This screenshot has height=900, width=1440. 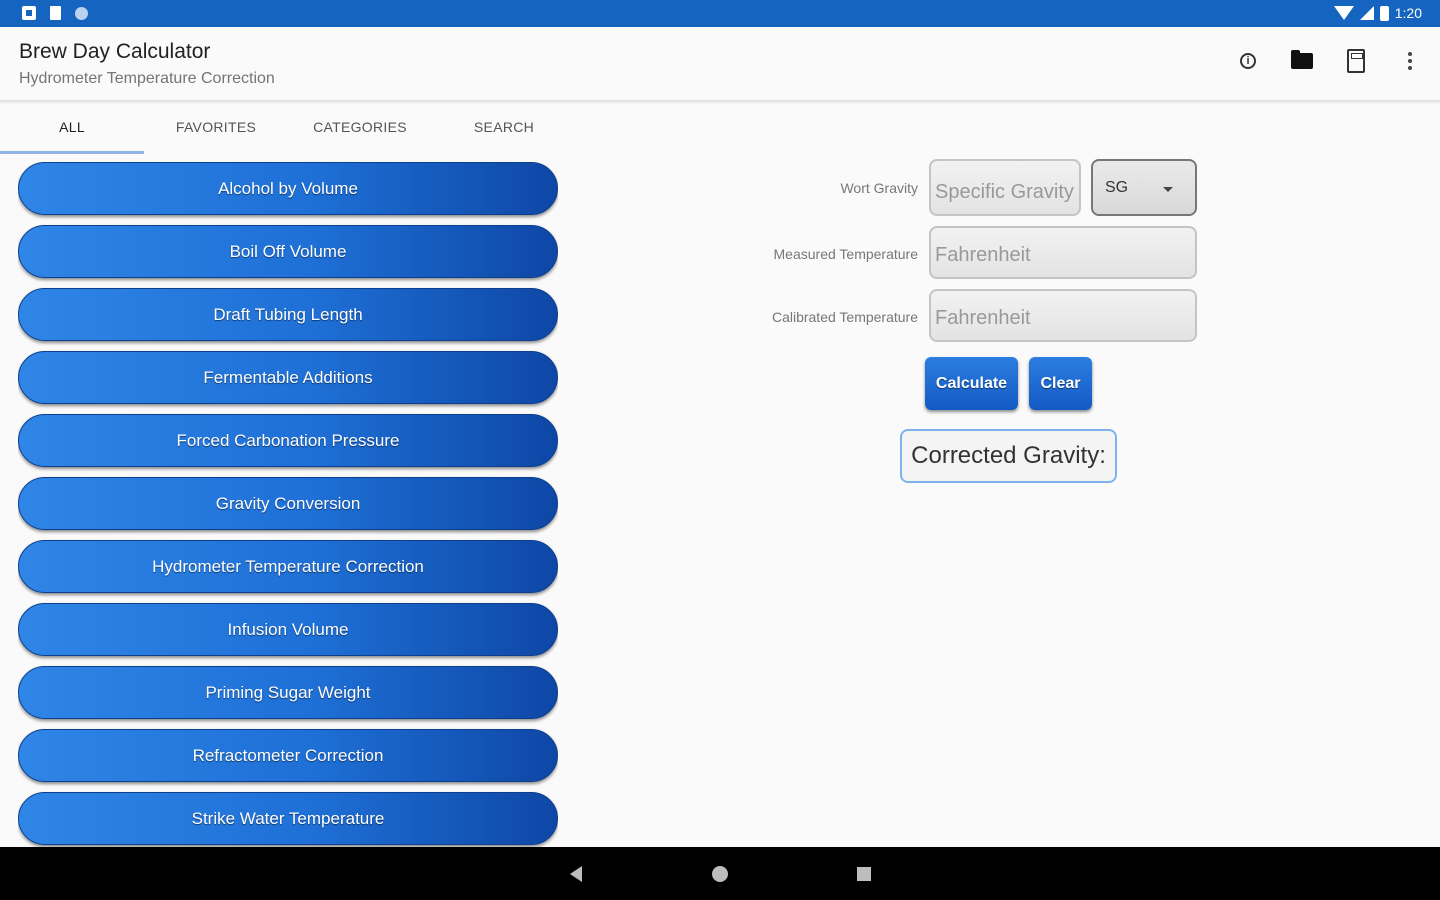 What do you see at coordinates (879, 188) in the screenshot?
I see `wort-gravity-label: Wort Gravity` at bounding box center [879, 188].